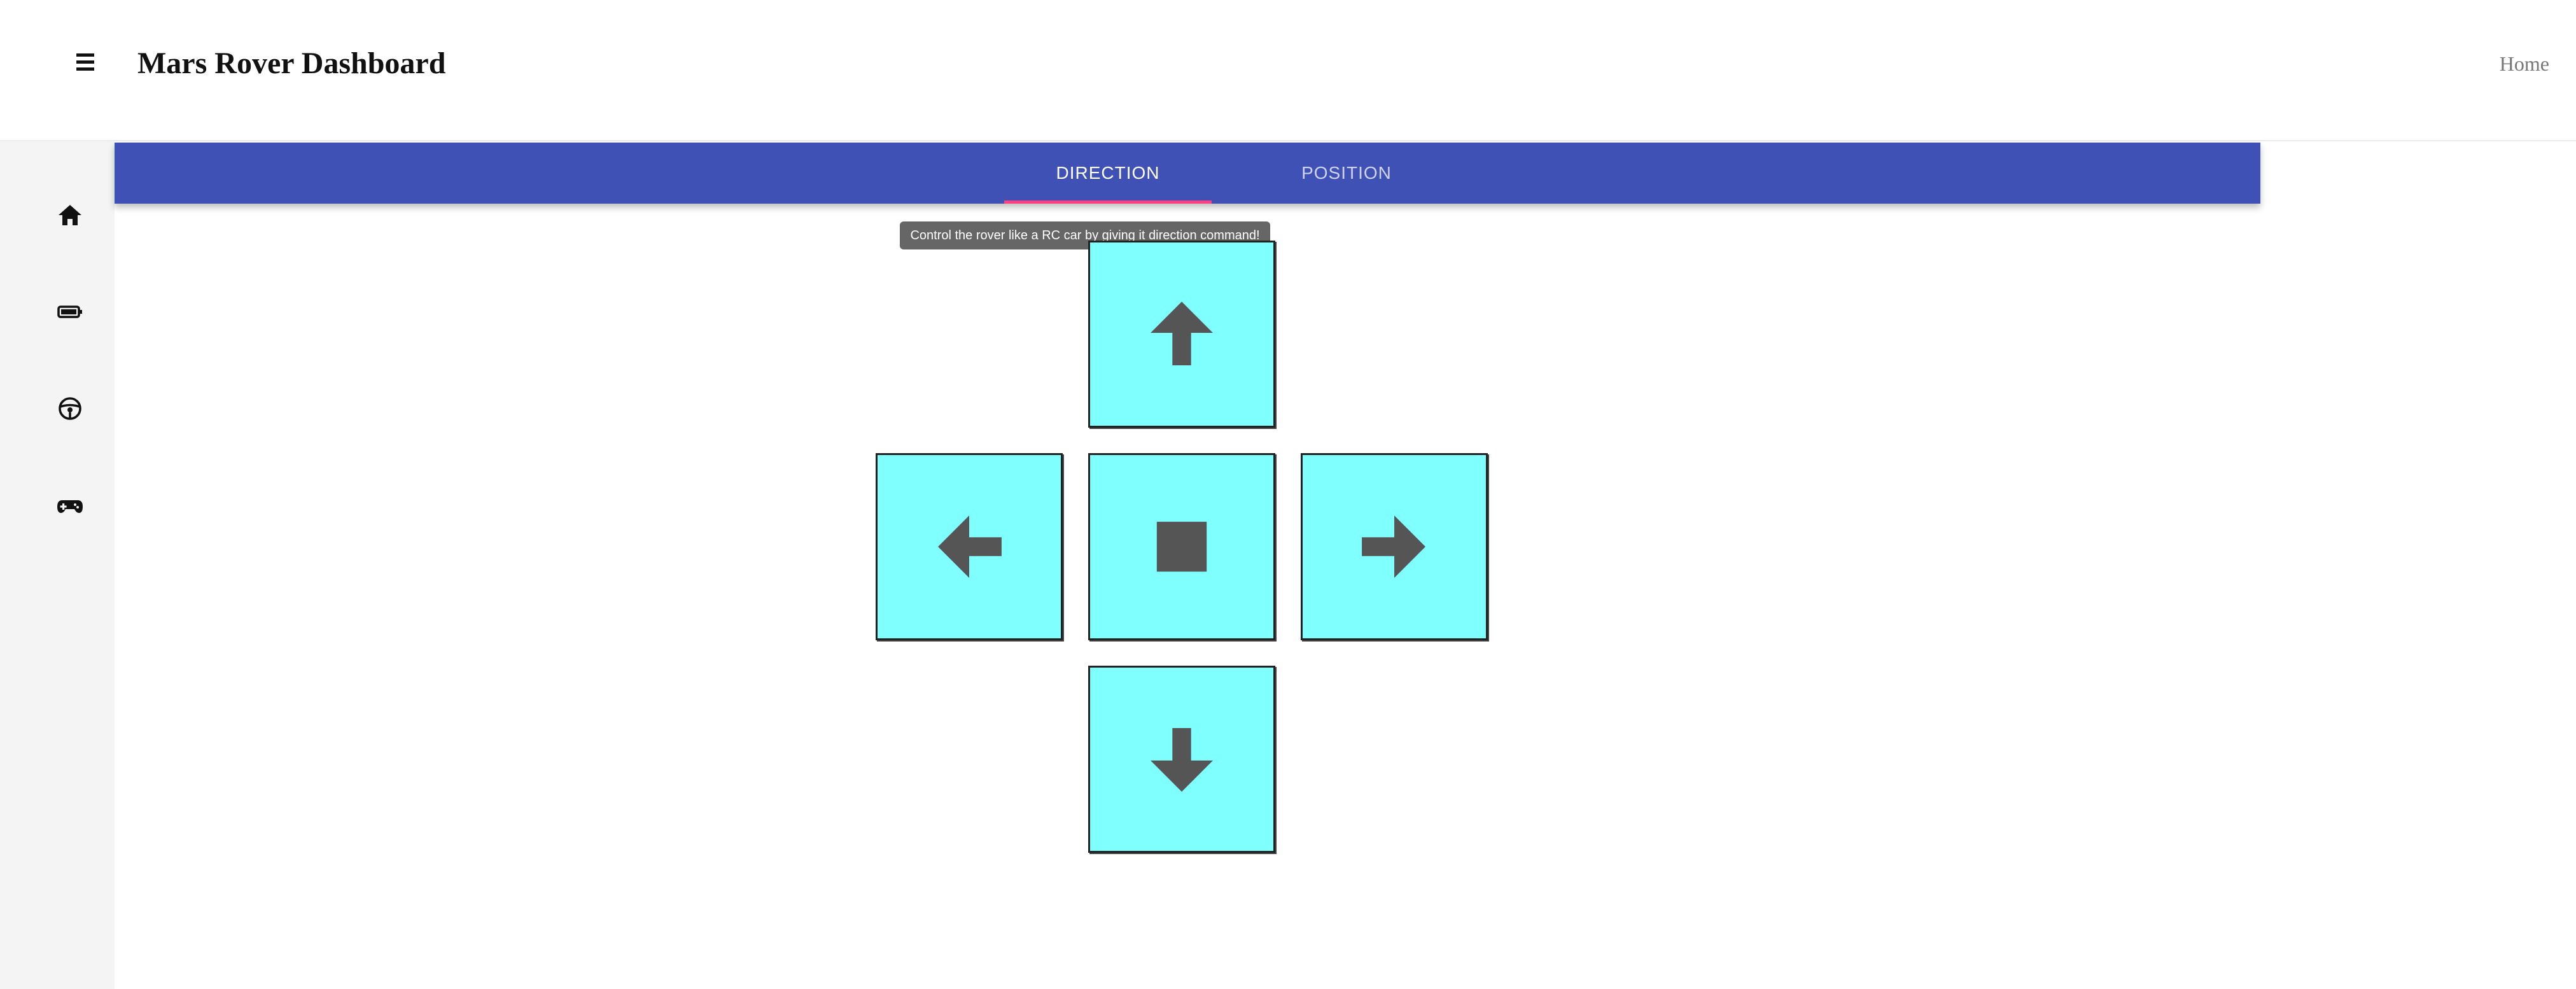 This screenshot has height=989, width=2576. I want to click on tab-bar: DIRECTION POSITION, so click(1187, 173).